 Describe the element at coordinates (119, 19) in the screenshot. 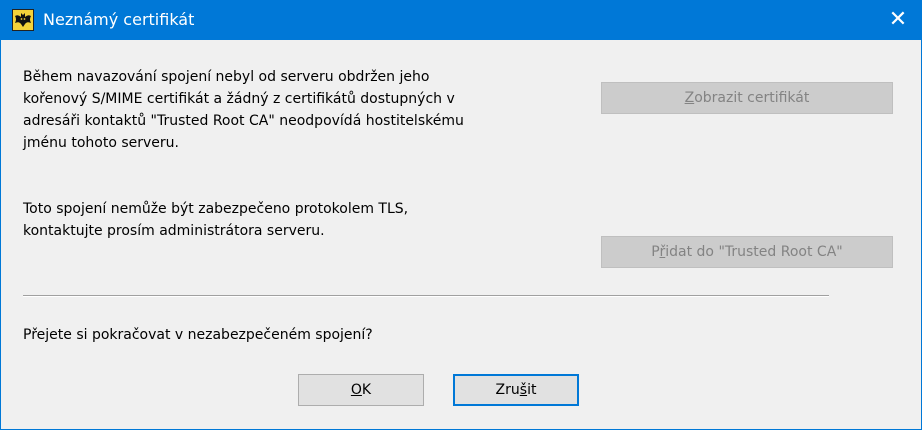

I see `window-title: Neznámý certifikát` at that location.